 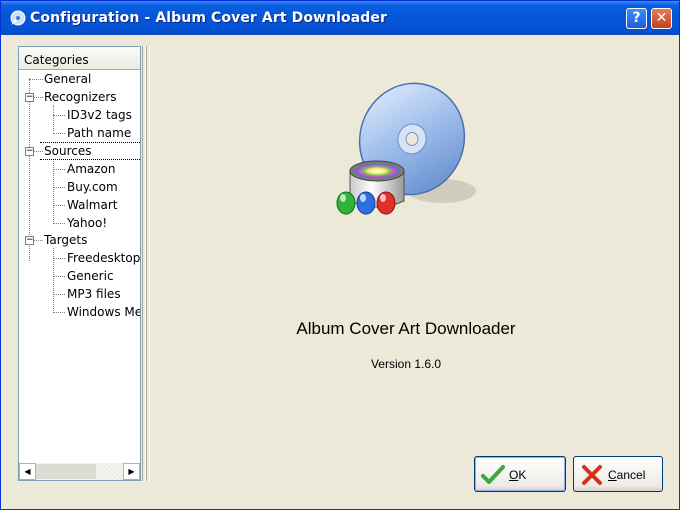 I want to click on close-button: ✕, so click(x=661, y=18).